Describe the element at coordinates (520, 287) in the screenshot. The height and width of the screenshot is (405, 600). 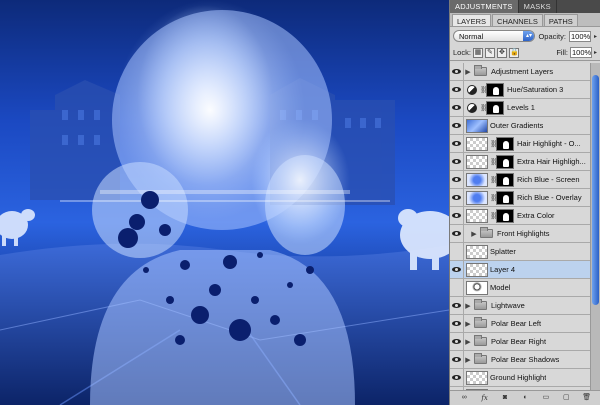
I see `layer-row: Model` at that location.